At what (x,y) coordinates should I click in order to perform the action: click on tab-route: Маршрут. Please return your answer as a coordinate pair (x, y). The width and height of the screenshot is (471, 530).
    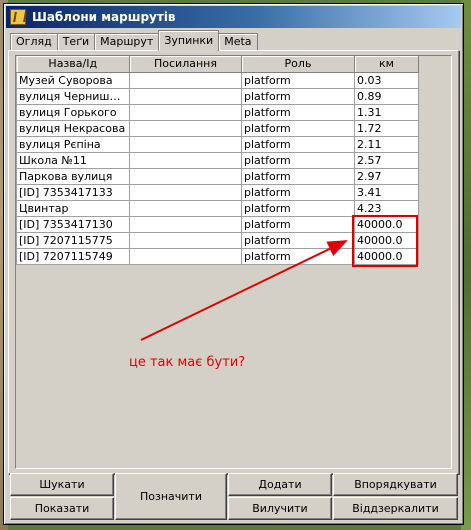
    Looking at the image, I should click on (127, 42).